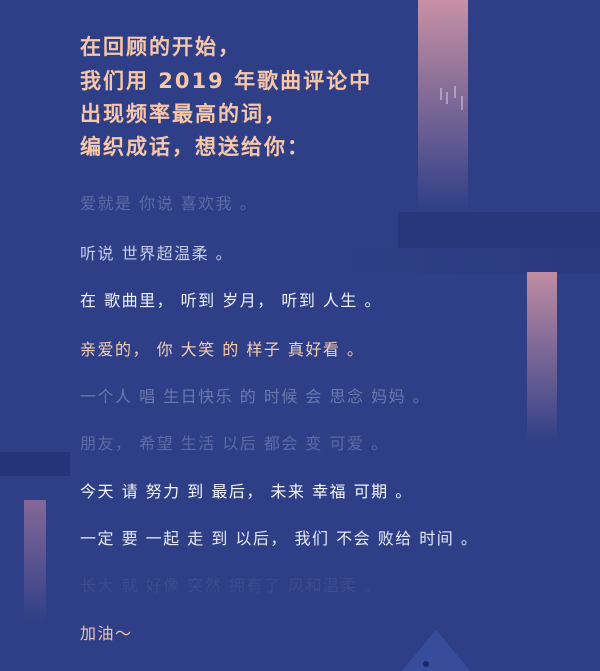 This screenshot has width=600, height=671. Describe the element at coordinates (255, 396) in the screenshot. I see `poem-line-5: 一个人 唱 生日快乐 的 时候 会 思念 妈妈 。` at that location.